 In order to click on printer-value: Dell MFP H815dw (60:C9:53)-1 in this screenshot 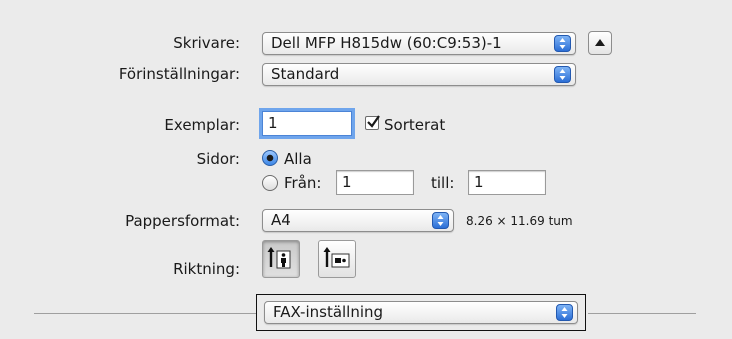, I will do `click(386, 43)`.